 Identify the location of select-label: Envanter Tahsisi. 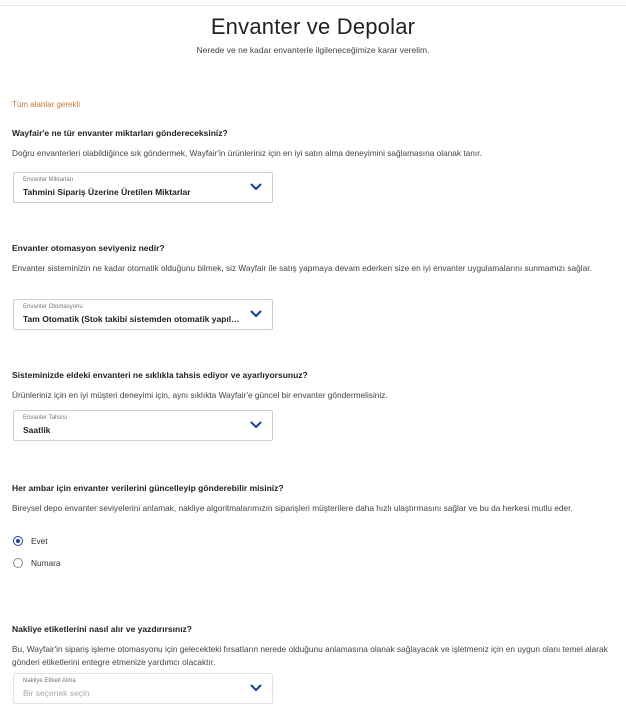
(45, 418).